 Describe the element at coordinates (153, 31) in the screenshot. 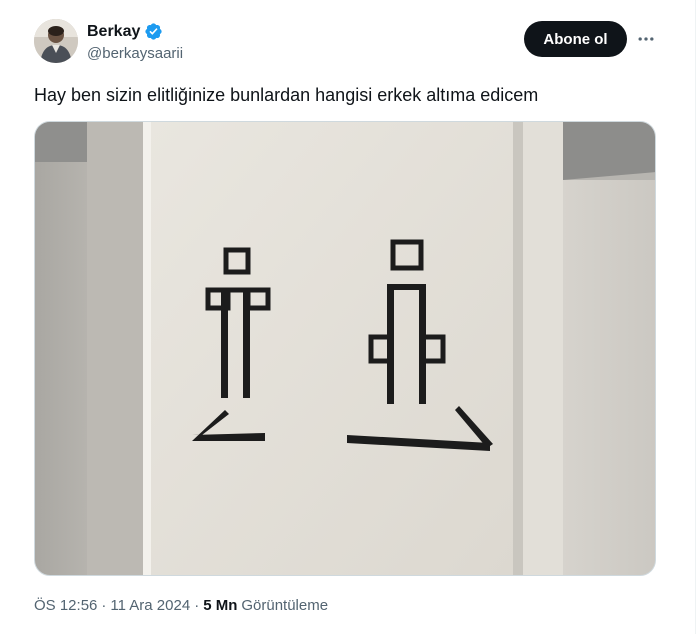

I see `verified-badge-icon` at that location.